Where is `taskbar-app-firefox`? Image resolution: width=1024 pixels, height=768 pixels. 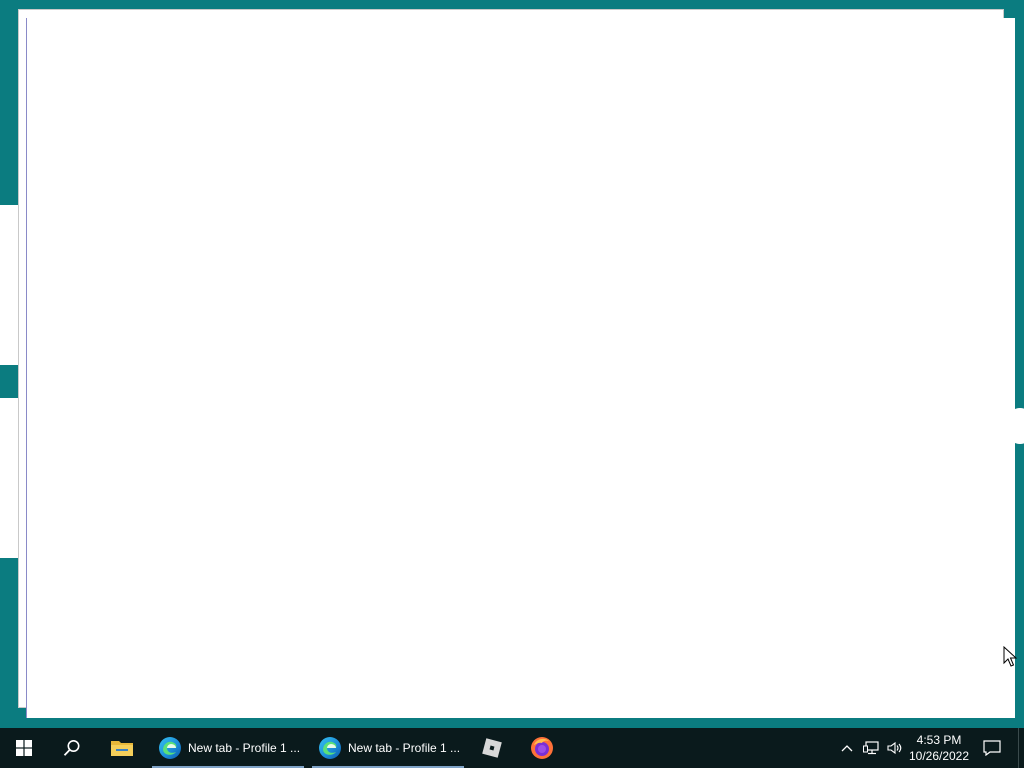 taskbar-app-firefox is located at coordinates (542, 748).